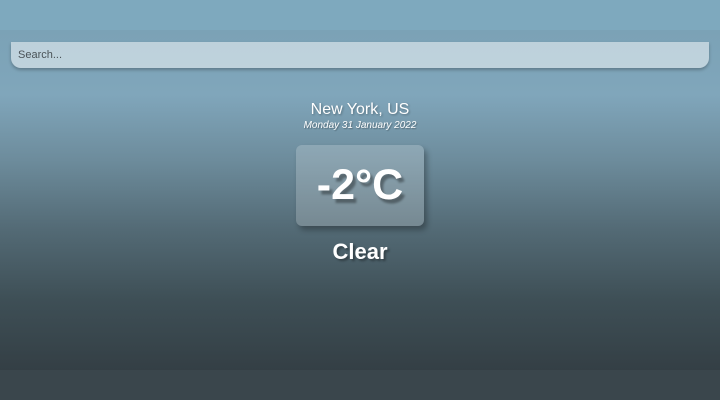  I want to click on weather-condition: Clear, so click(360, 251).